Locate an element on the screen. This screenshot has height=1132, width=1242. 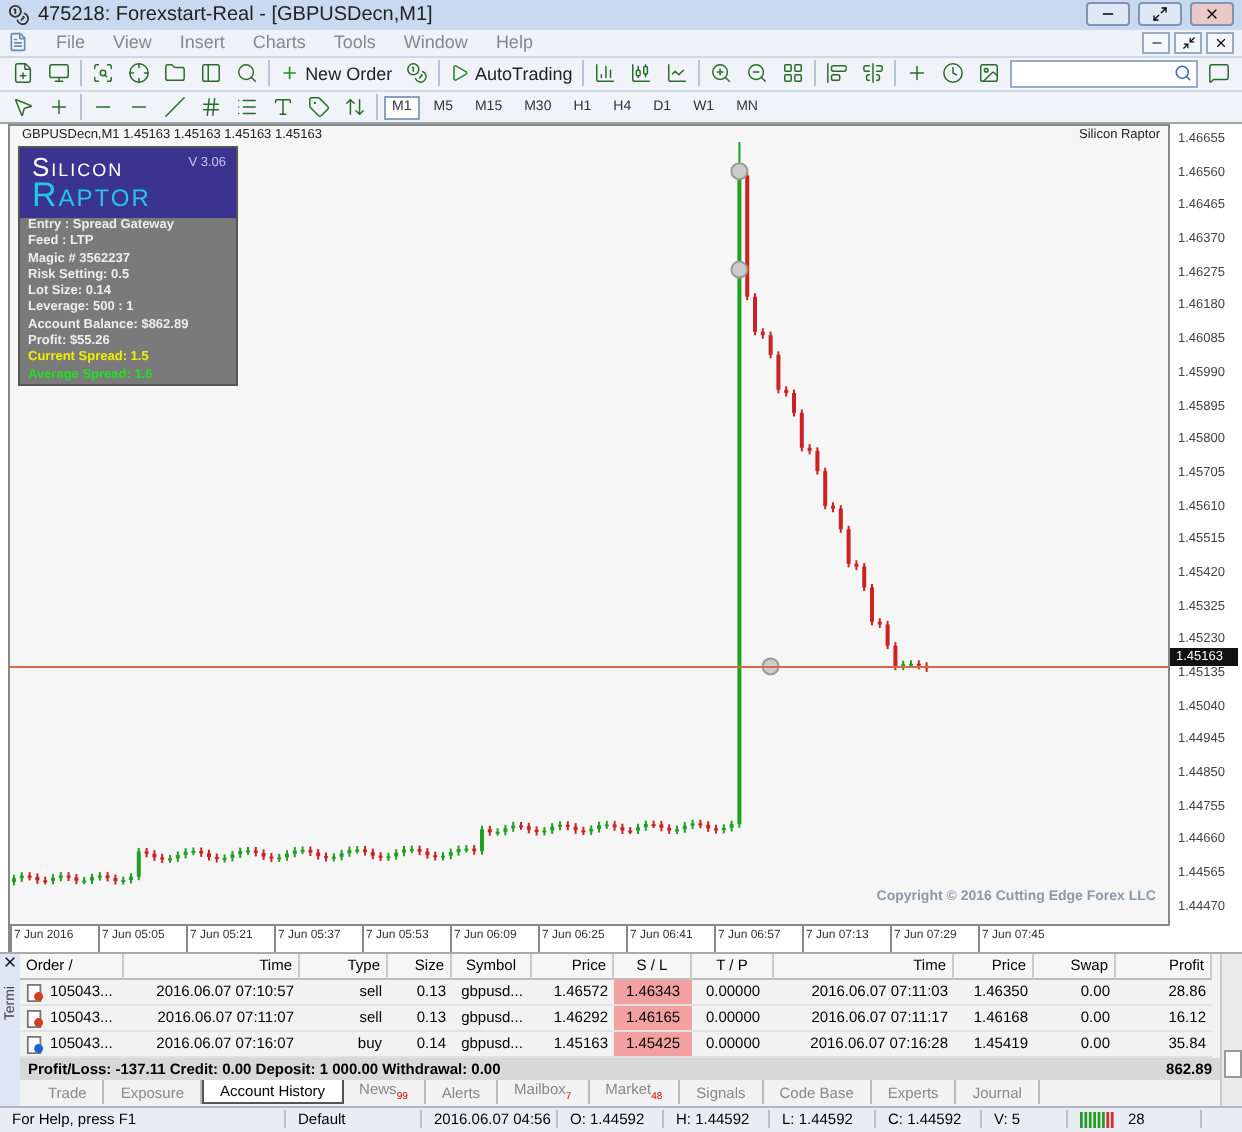
text-icon is located at coordinates (283, 107).